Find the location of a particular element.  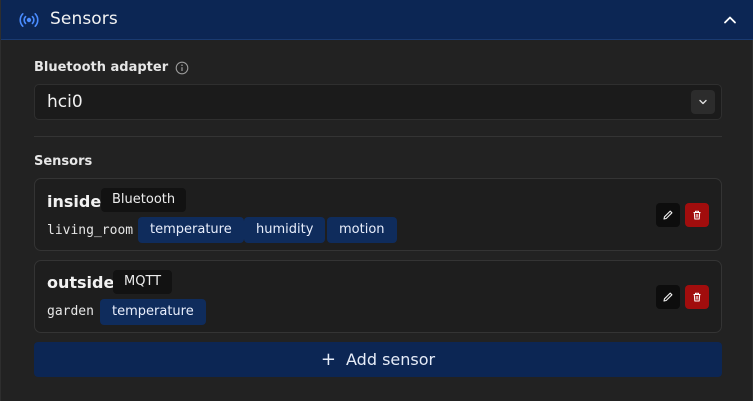

adapter-label-row: Bluetooth adapter is located at coordinates (111, 67).